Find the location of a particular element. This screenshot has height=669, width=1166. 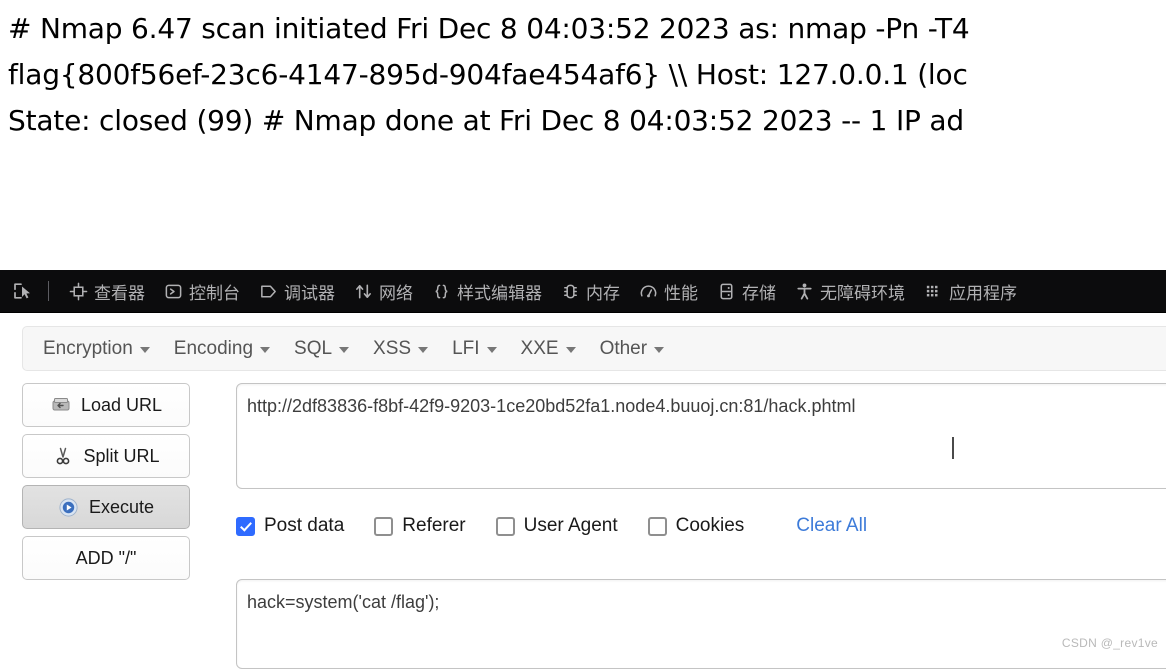

devtools-tab-inspector: 查看器 is located at coordinates (106, 291).